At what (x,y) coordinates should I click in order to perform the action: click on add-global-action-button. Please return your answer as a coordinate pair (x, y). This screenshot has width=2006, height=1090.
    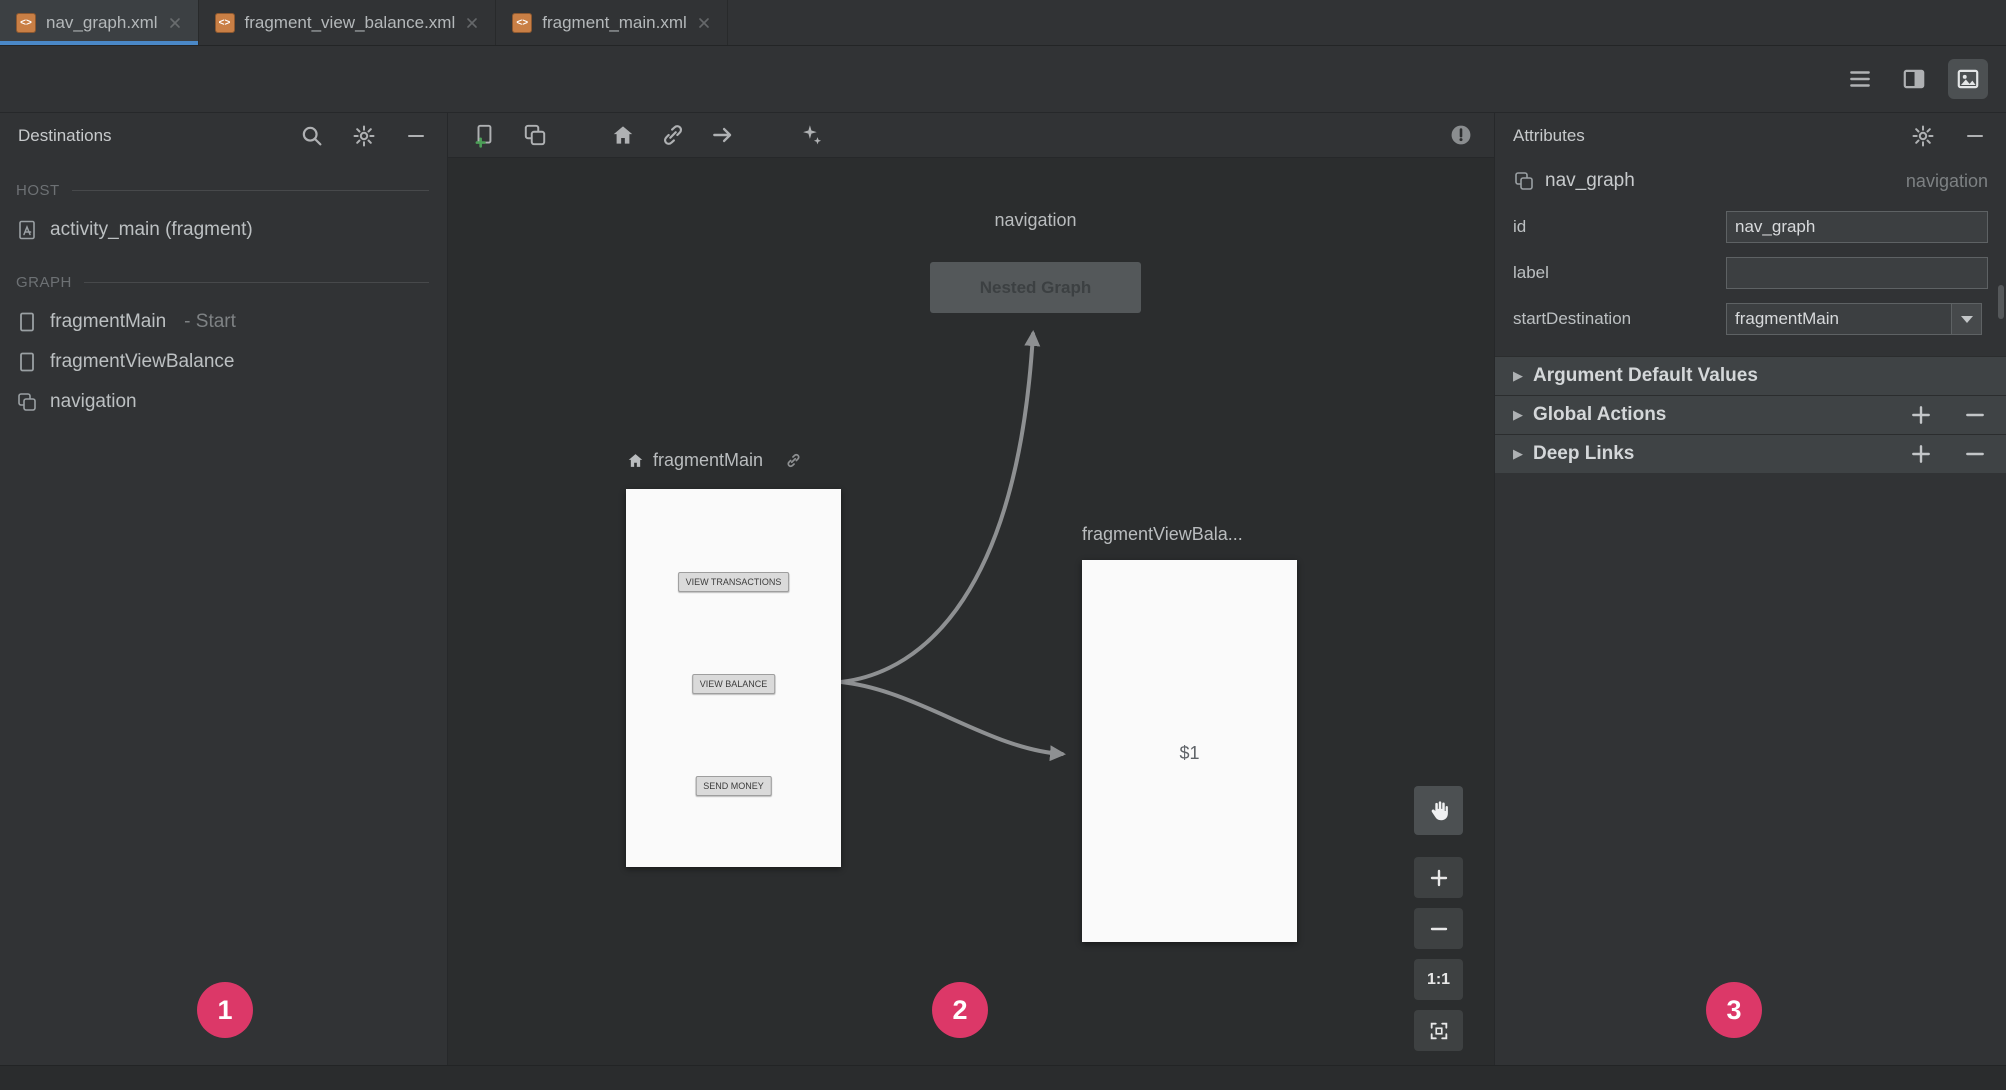
    Looking at the image, I should click on (1921, 415).